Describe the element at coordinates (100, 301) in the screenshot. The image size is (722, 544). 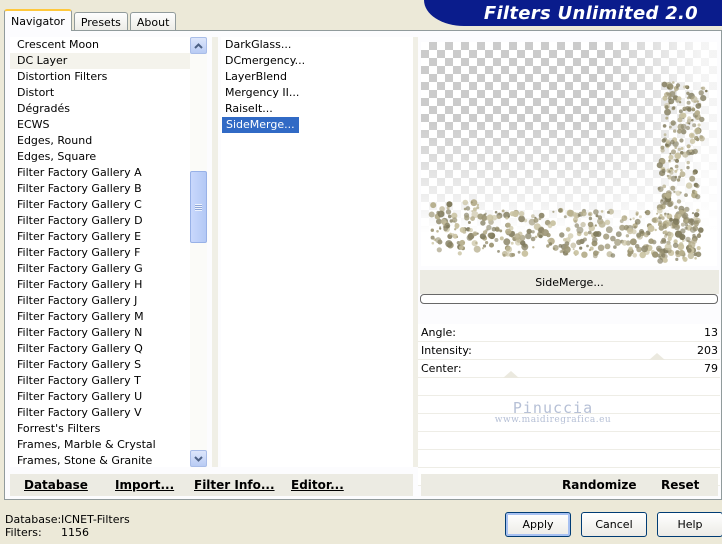
I see `category-item: Filter Factory Gallery J` at that location.